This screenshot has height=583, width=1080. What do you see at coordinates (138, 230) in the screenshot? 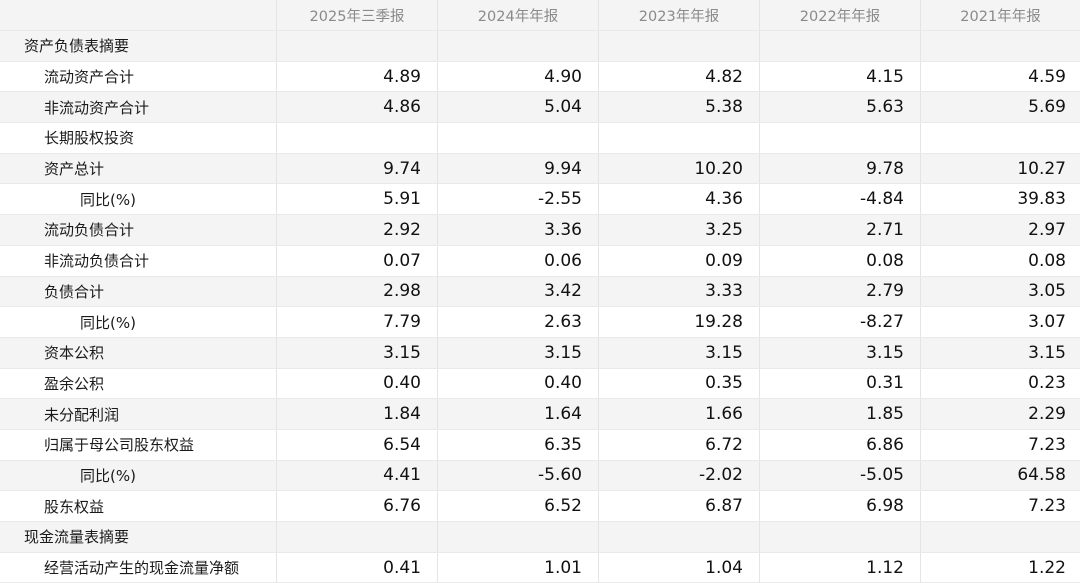
I see `row-label: 流动负债合计` at bounding box center [138, 230].